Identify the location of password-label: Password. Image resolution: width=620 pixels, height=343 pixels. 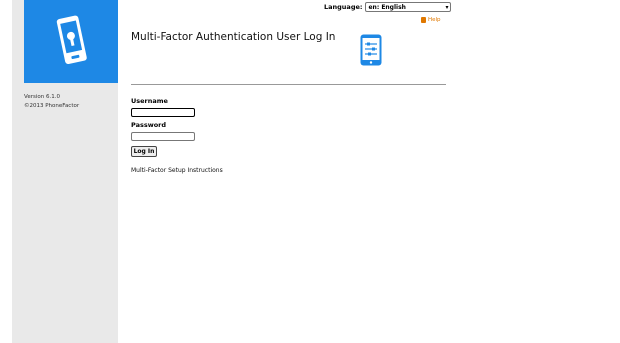
(149, 125).